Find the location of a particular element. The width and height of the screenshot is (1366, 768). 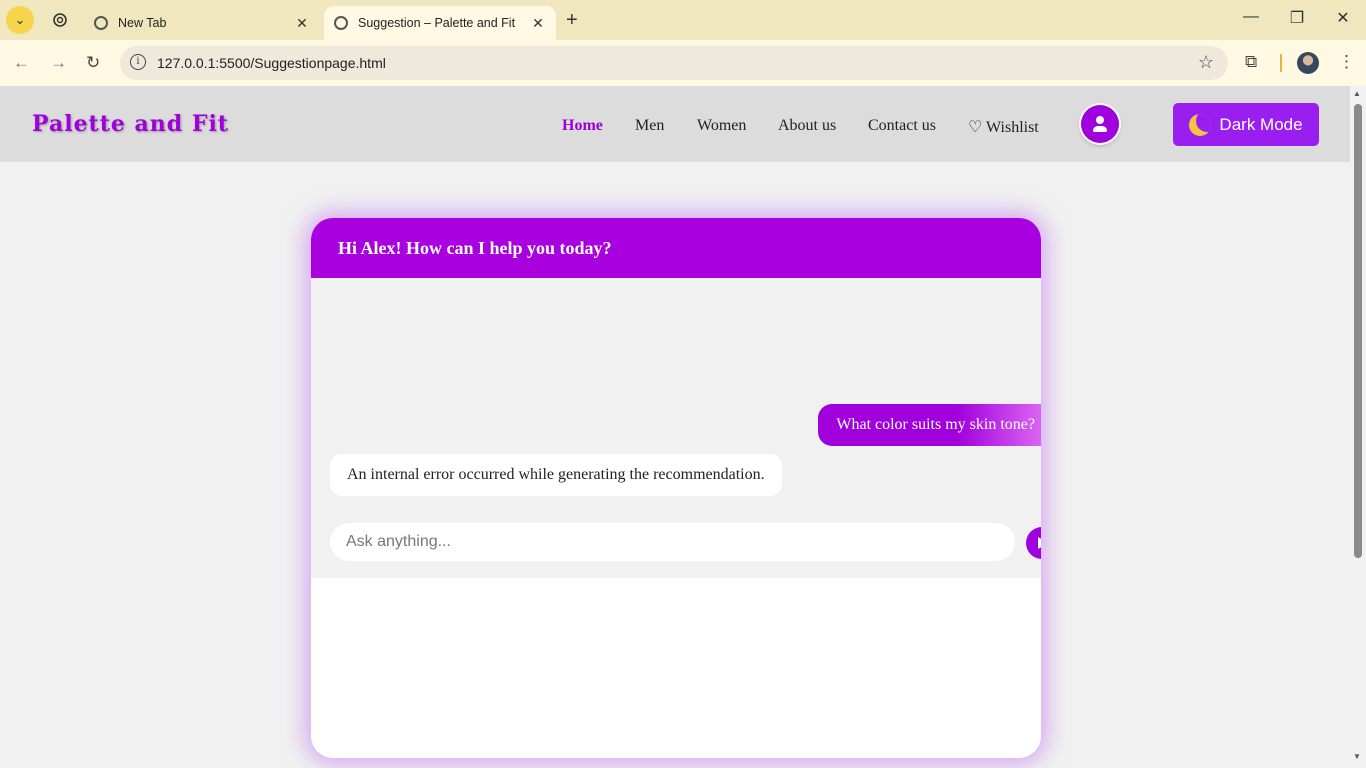

address-bar: i 127.0.0.1:5500/Suggestionpage.html ☆ is located at coordinates (674, 63).